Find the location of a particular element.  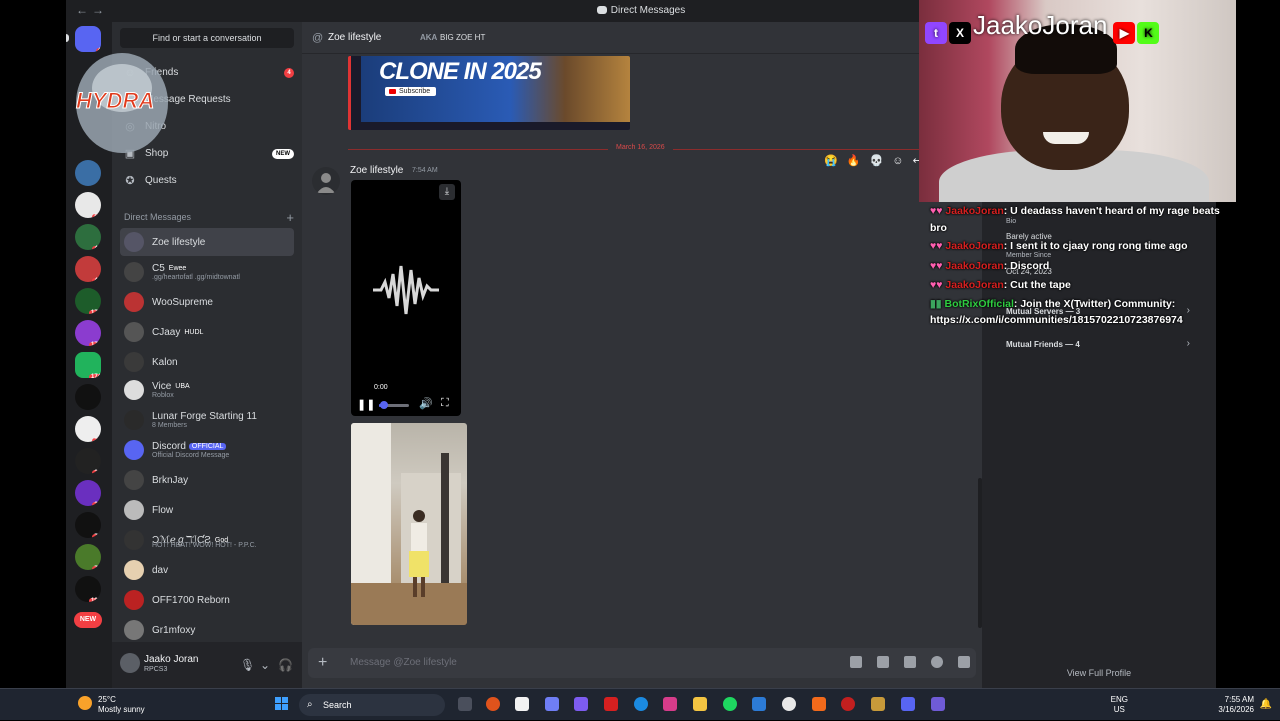

heart-icon: ♥♥ is located at coordinates (938, 266).